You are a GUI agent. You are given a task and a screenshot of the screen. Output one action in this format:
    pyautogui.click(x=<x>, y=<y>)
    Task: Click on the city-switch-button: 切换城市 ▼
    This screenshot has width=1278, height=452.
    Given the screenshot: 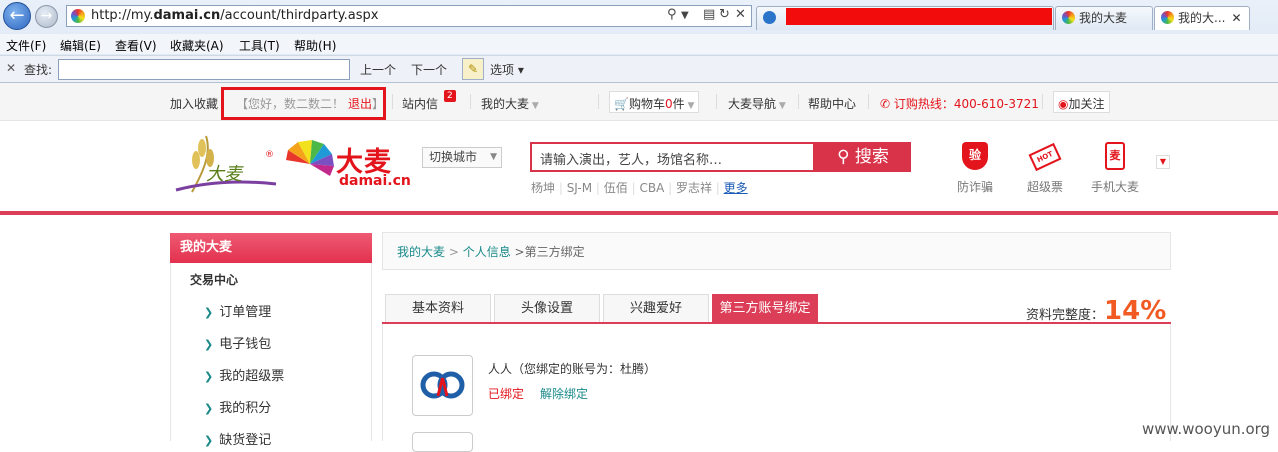 What is the action you would take?
    pyautogui.click(x=462, y=157)
    